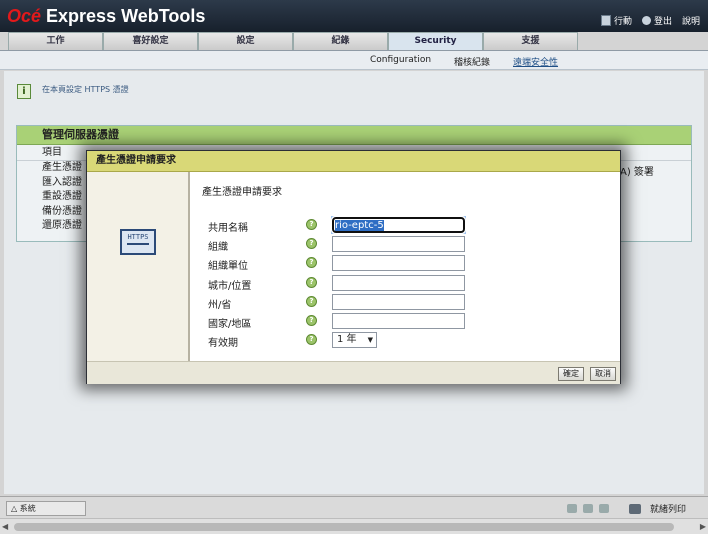 This screenshot has width=708, height=534. What do you see at coordinates (668, 508) in the screenshot?
I see `print-queue-status: 就緒列印` at bounding box center [668, 508].